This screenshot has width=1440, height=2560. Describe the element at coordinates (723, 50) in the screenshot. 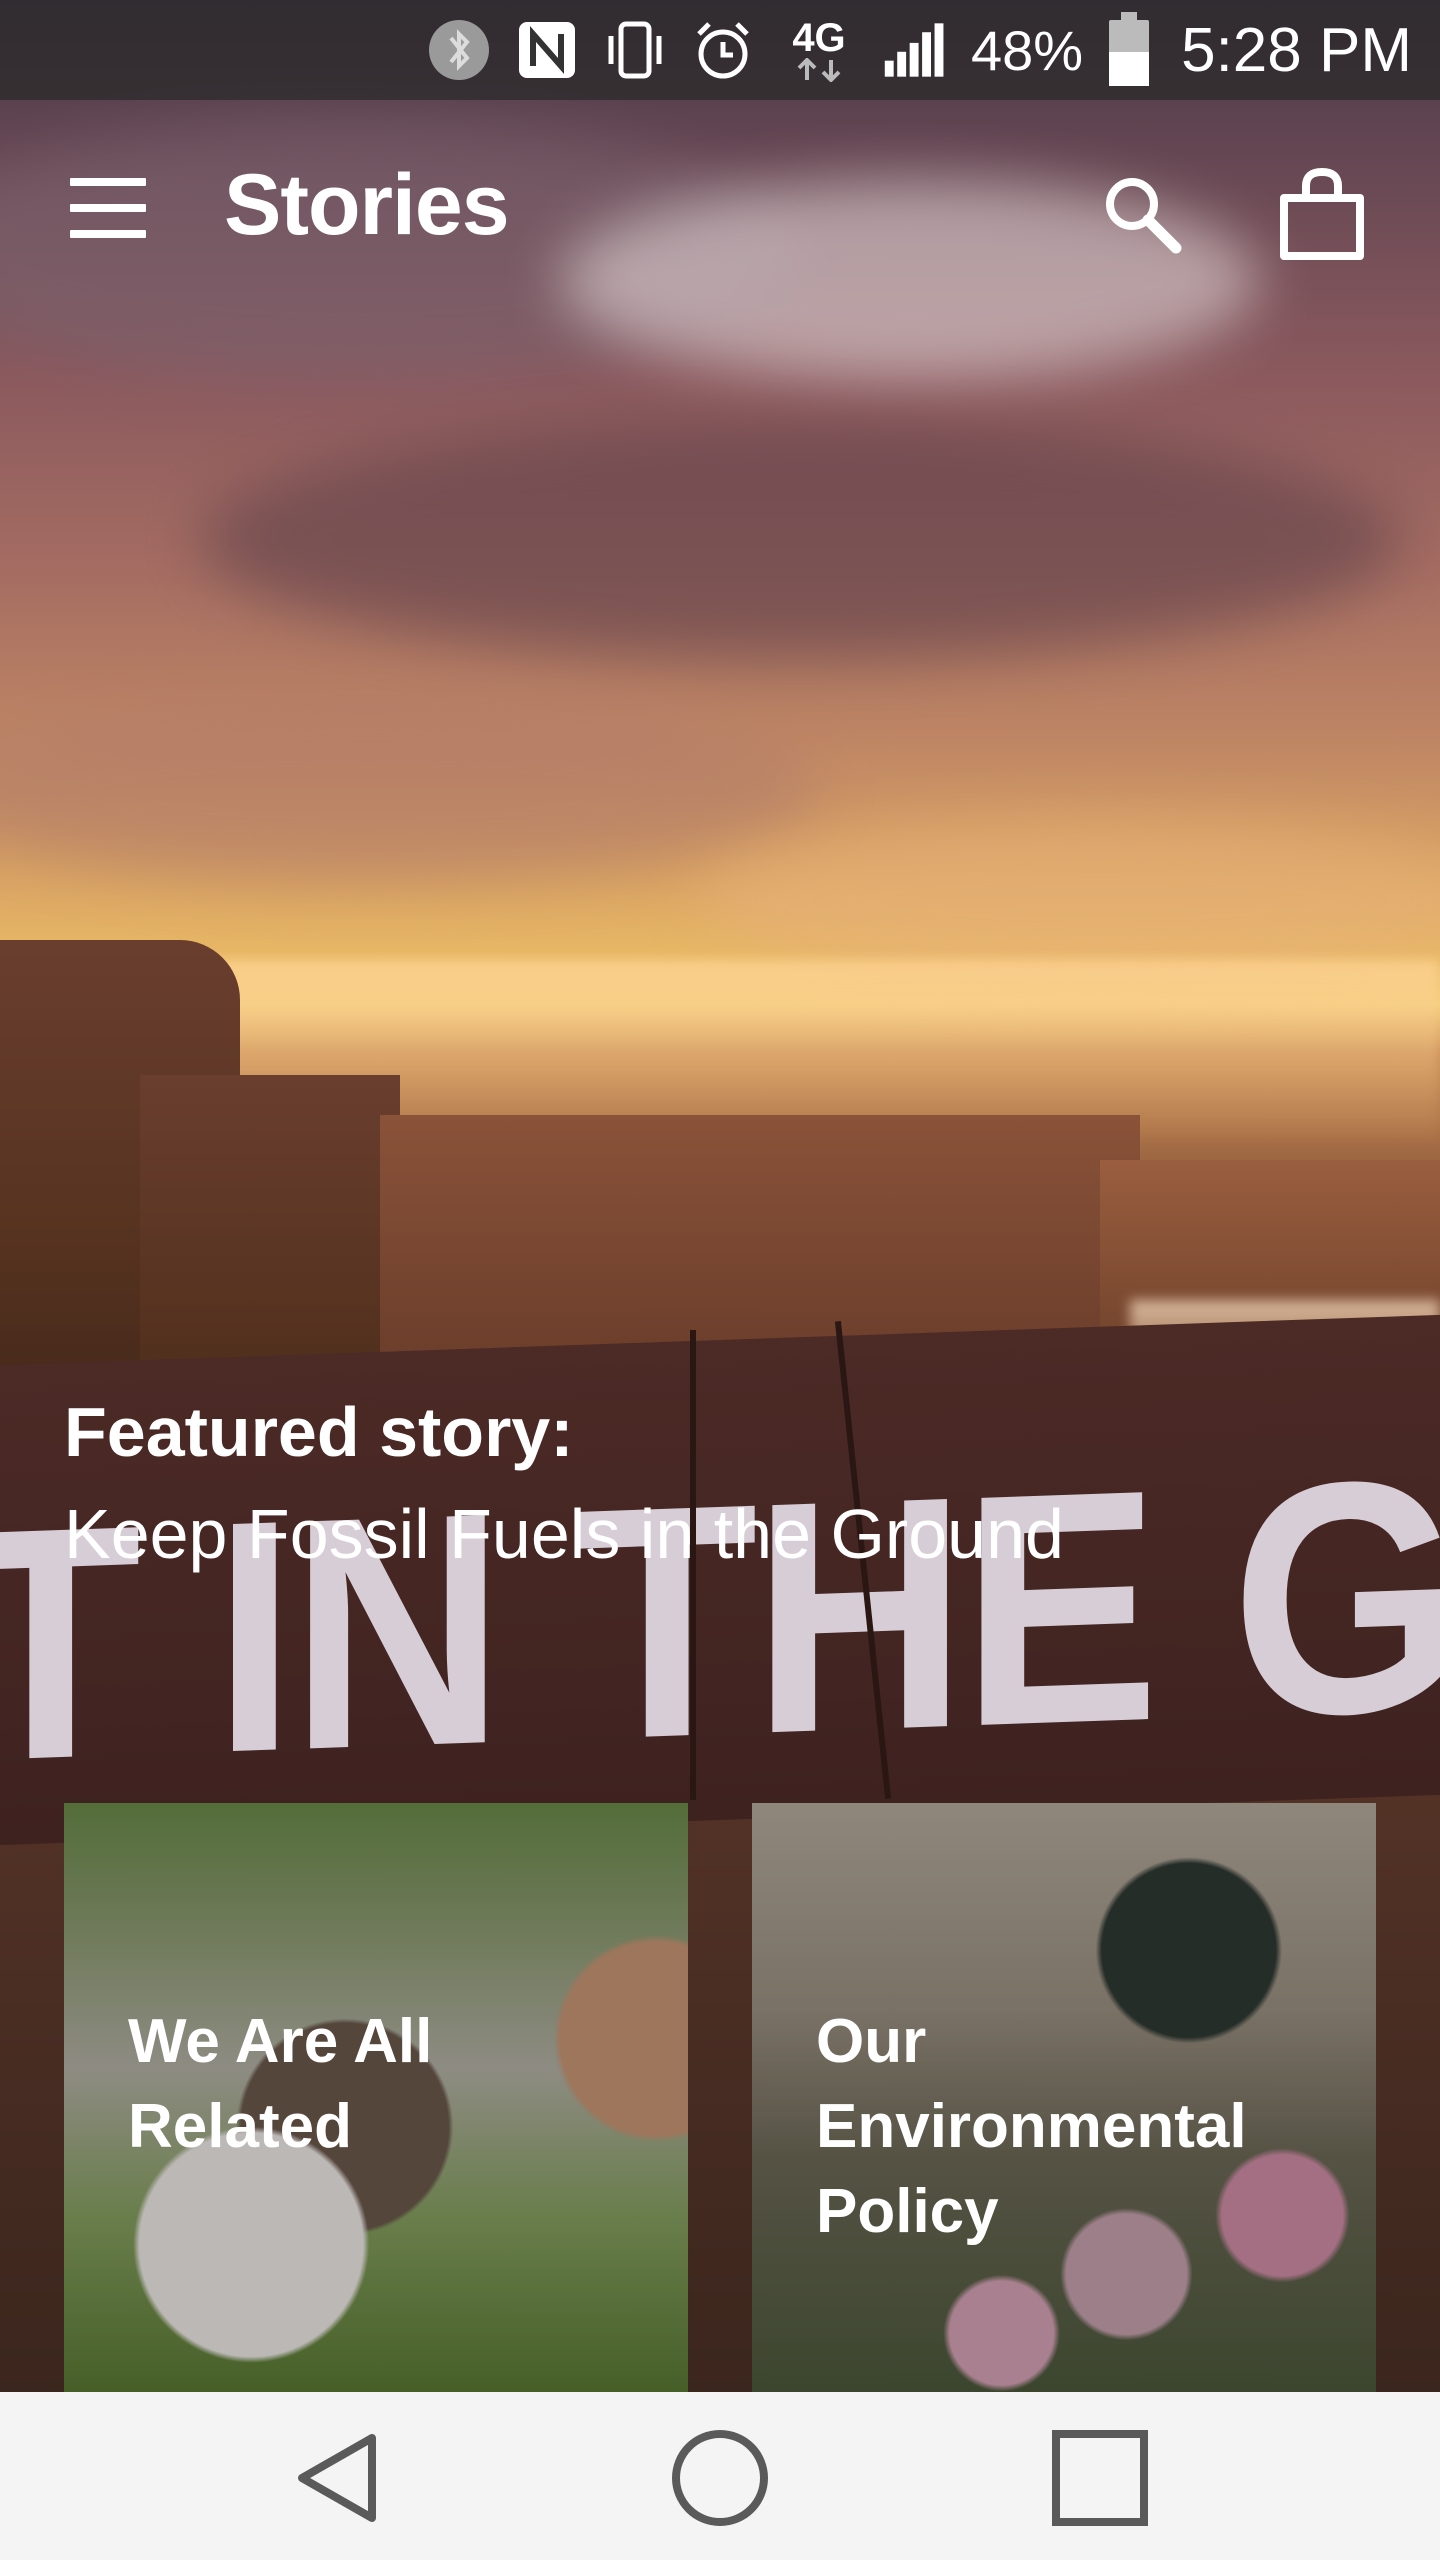

I see `alarm-icon` at that location.